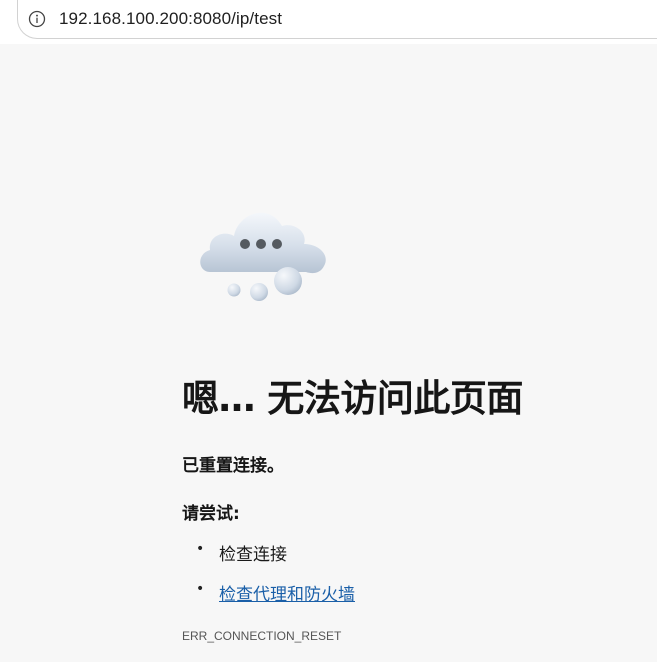 This screenshot has height=662, width=657. I want to click on check-proxy-firewall-link: 检查代理和防火墙, so click(287, 592).